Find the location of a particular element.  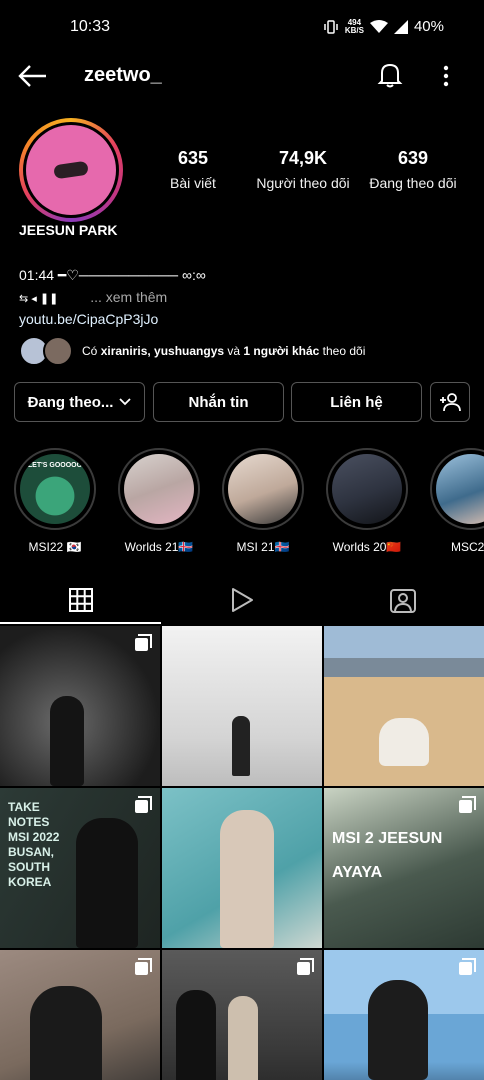

status-time: 10:33 is located at coordinates (90, 26).